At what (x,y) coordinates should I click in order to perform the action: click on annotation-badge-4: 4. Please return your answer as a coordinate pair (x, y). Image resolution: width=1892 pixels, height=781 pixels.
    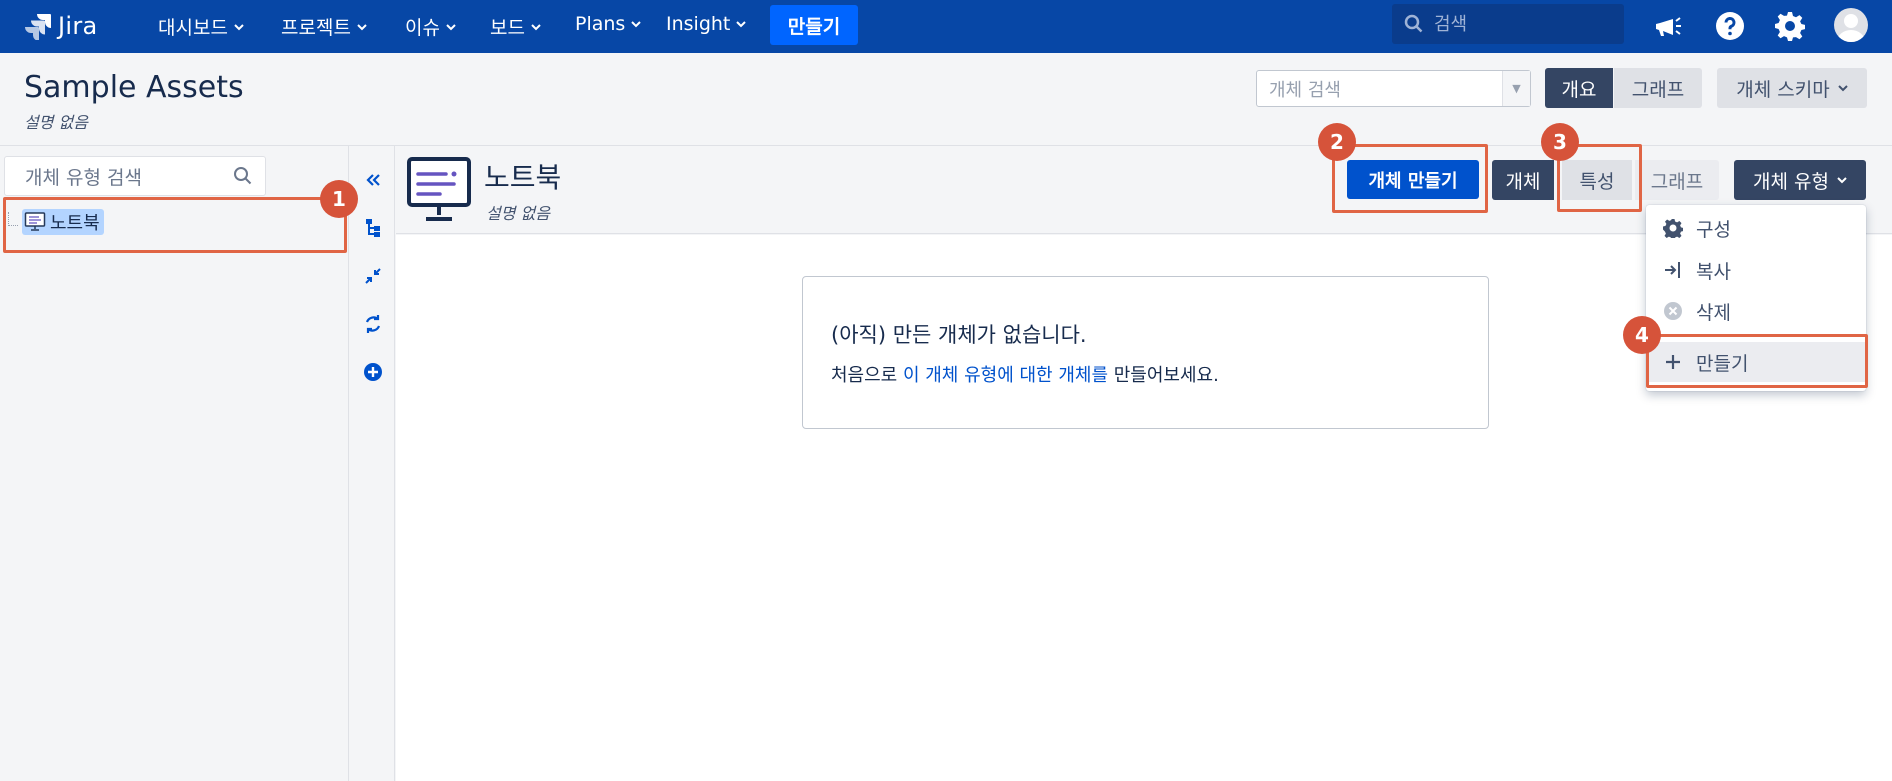
    Looking at the image, I should click on (1642, 335).